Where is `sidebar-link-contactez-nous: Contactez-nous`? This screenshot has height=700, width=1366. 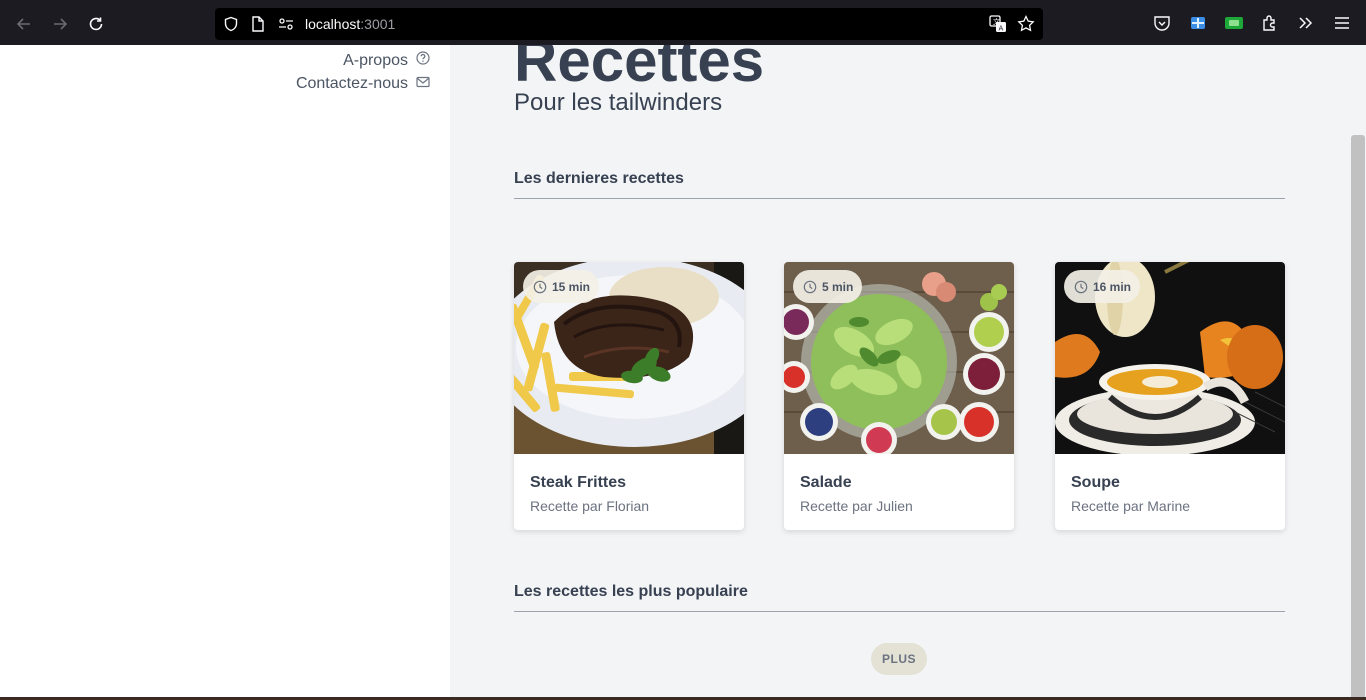
sidebar-link-contactez-nous: Contactez-nous is located at coordinates (363, 84).